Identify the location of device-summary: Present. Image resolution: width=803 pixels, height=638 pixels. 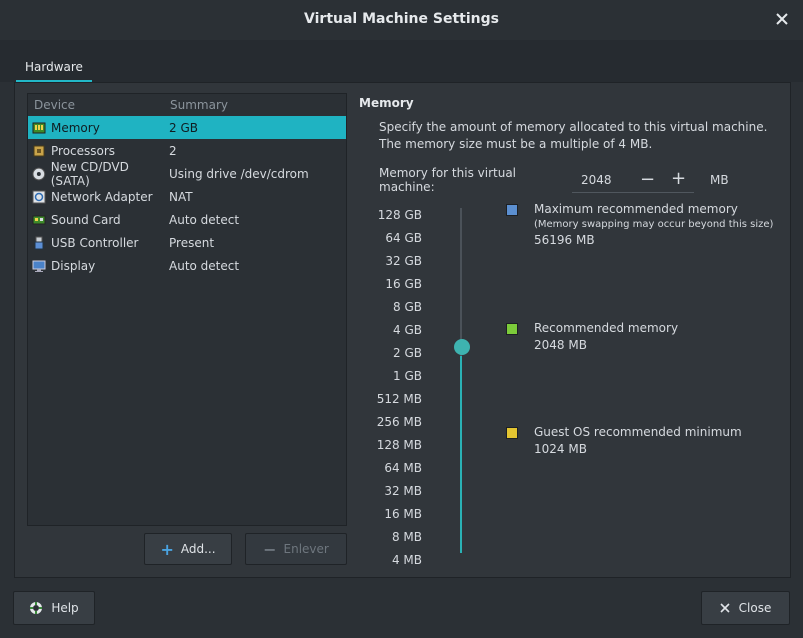
(192, 242).